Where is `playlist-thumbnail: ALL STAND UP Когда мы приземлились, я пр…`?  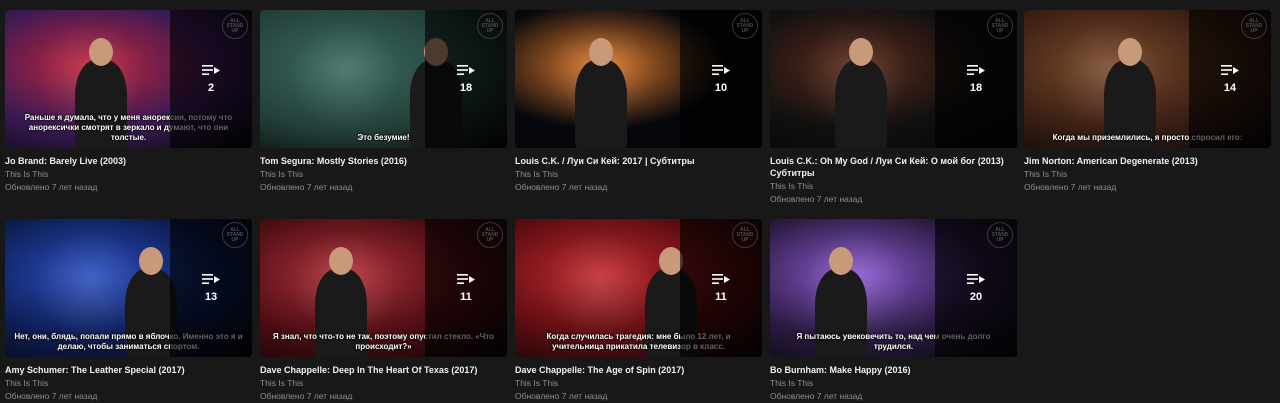 playlist-thumbnail: ALL STAND UP Когда мы приземлились, я пр… is located at coordinates (1147, 79).